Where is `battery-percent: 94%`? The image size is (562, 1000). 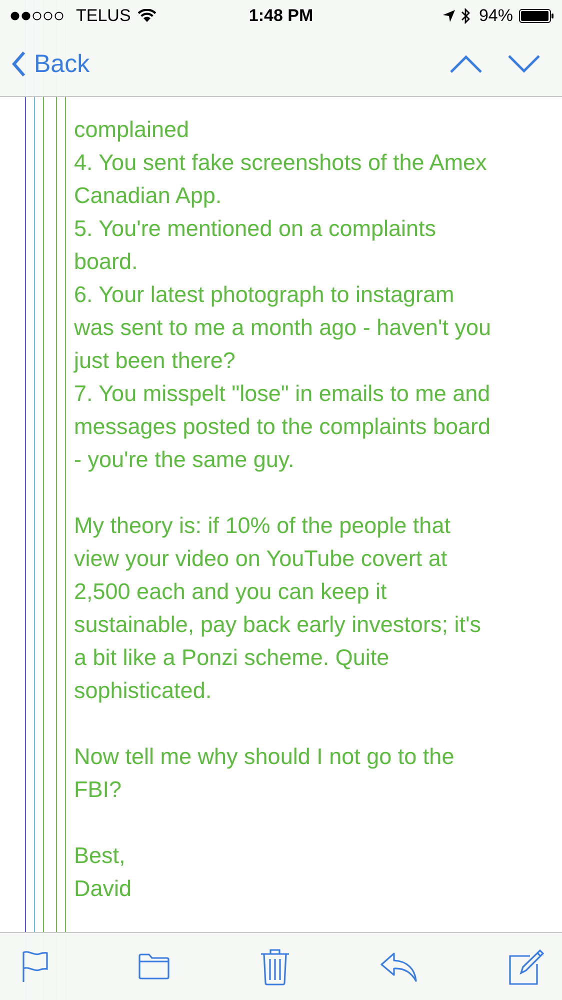 battery-percent: 94% is located at coordinates (495, 16).